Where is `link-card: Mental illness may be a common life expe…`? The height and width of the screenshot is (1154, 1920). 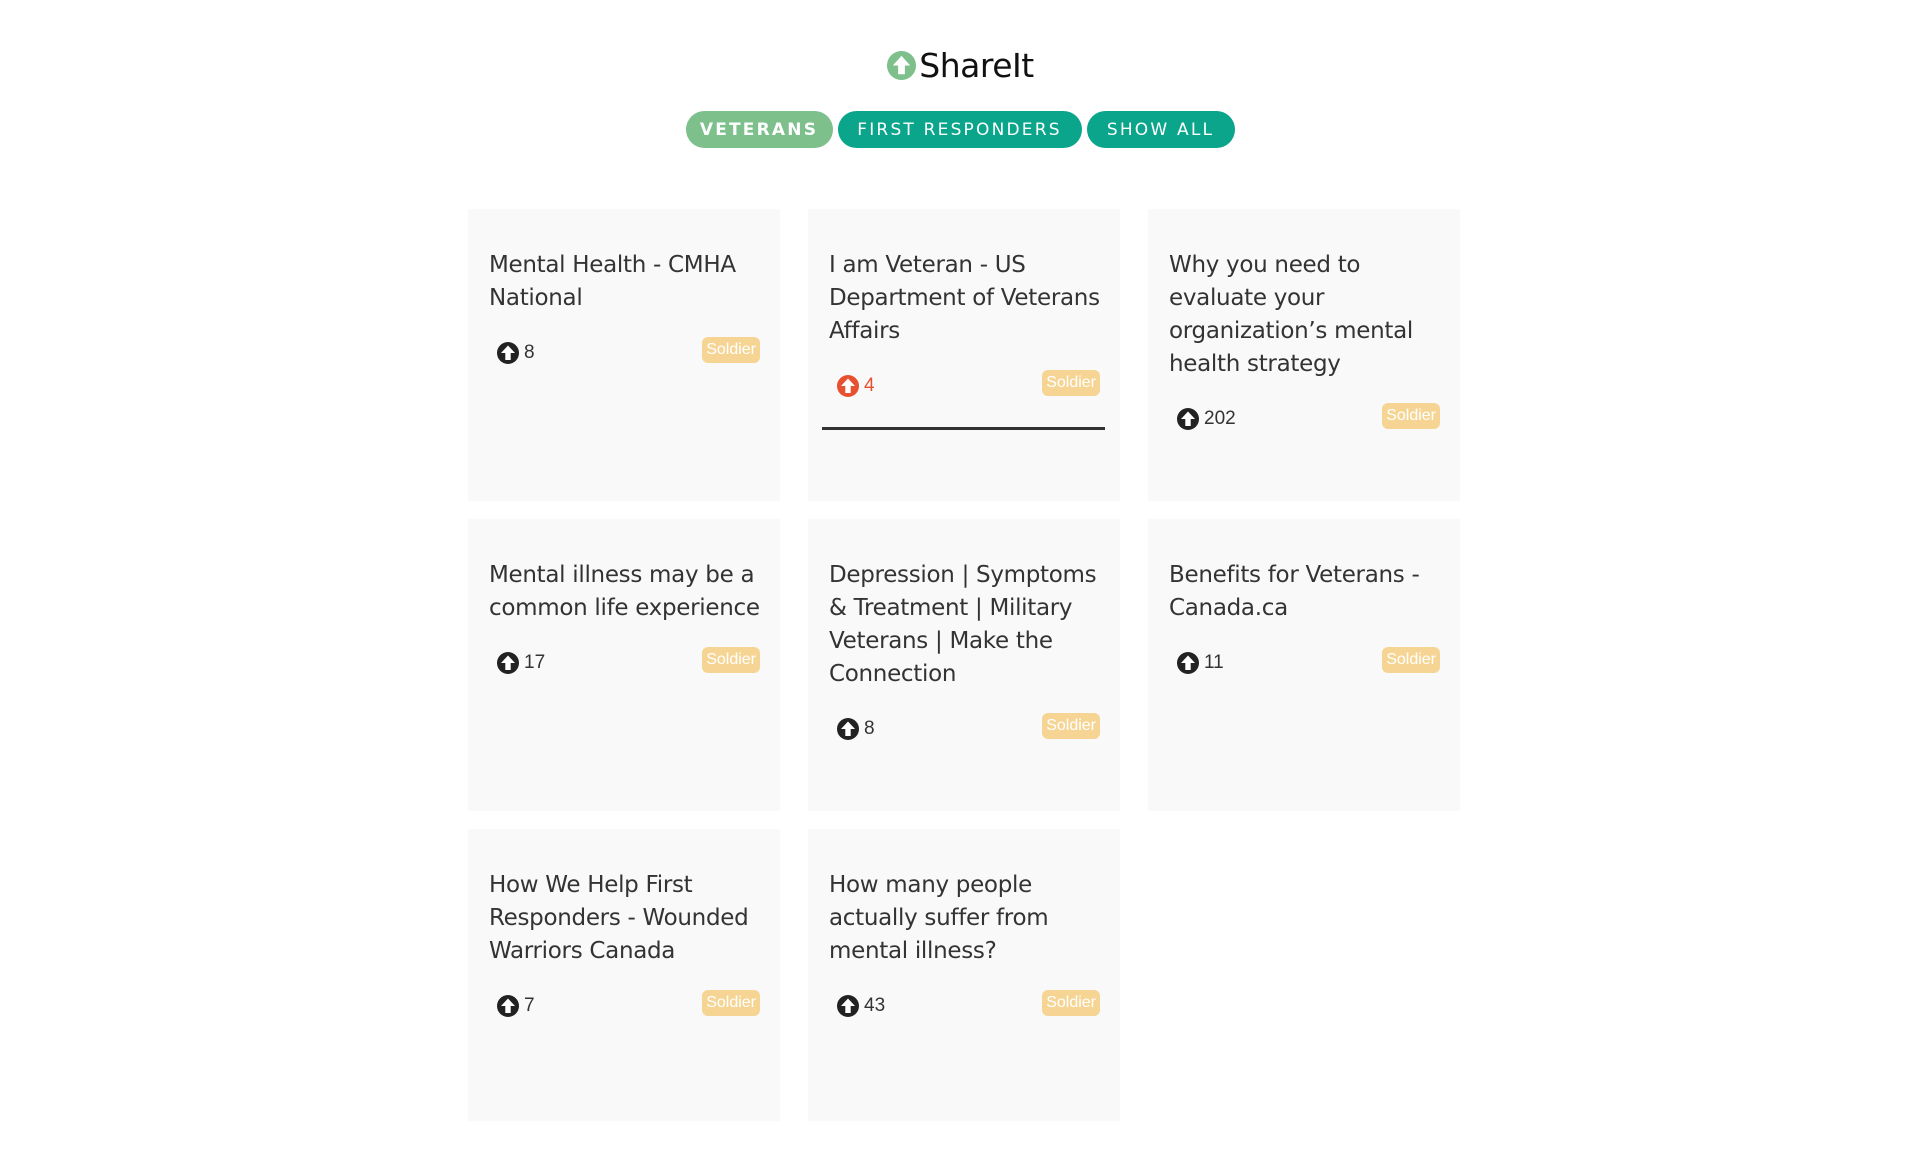
link-card: Mental illness may be a common life expe… is located at coordinates (624, 665).